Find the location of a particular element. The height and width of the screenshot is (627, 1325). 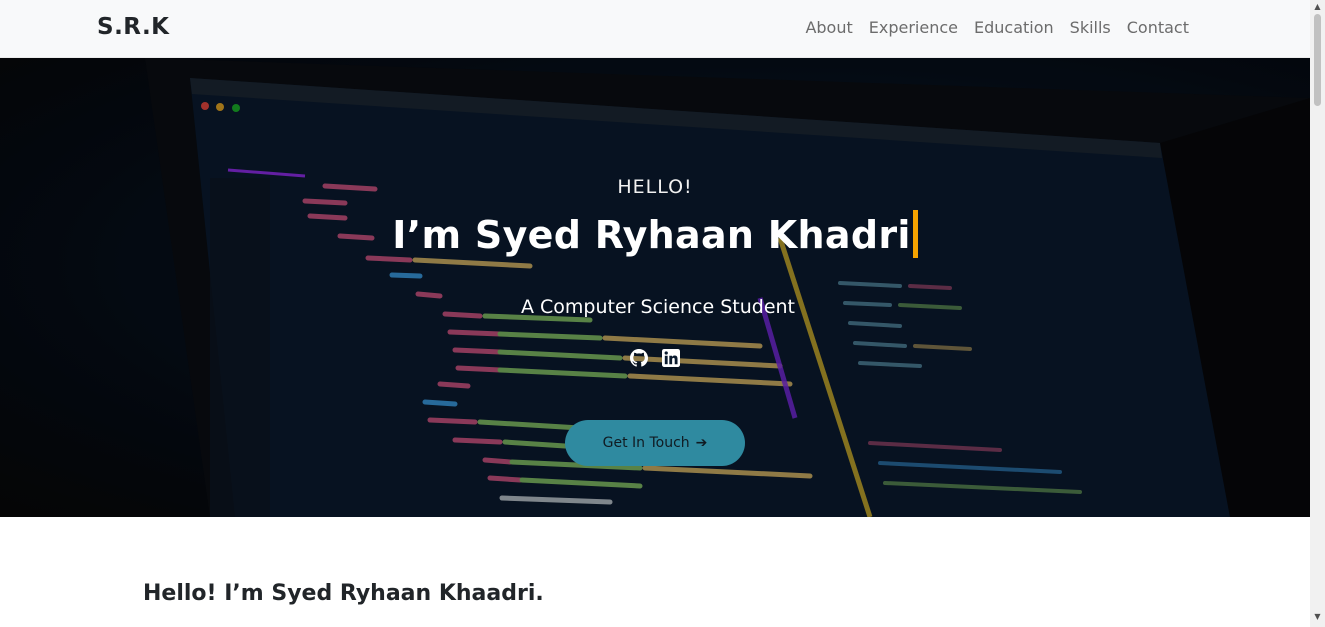

get-in-touch-button: Get In Touch ➔ is located at coordinates (655, 443).